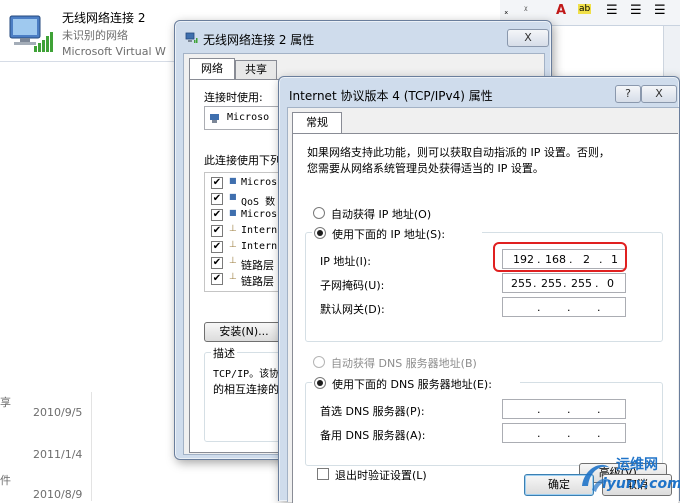  I want to click on auto-ip-label: 自动获得 IP 地址(O), so click(381, 214).